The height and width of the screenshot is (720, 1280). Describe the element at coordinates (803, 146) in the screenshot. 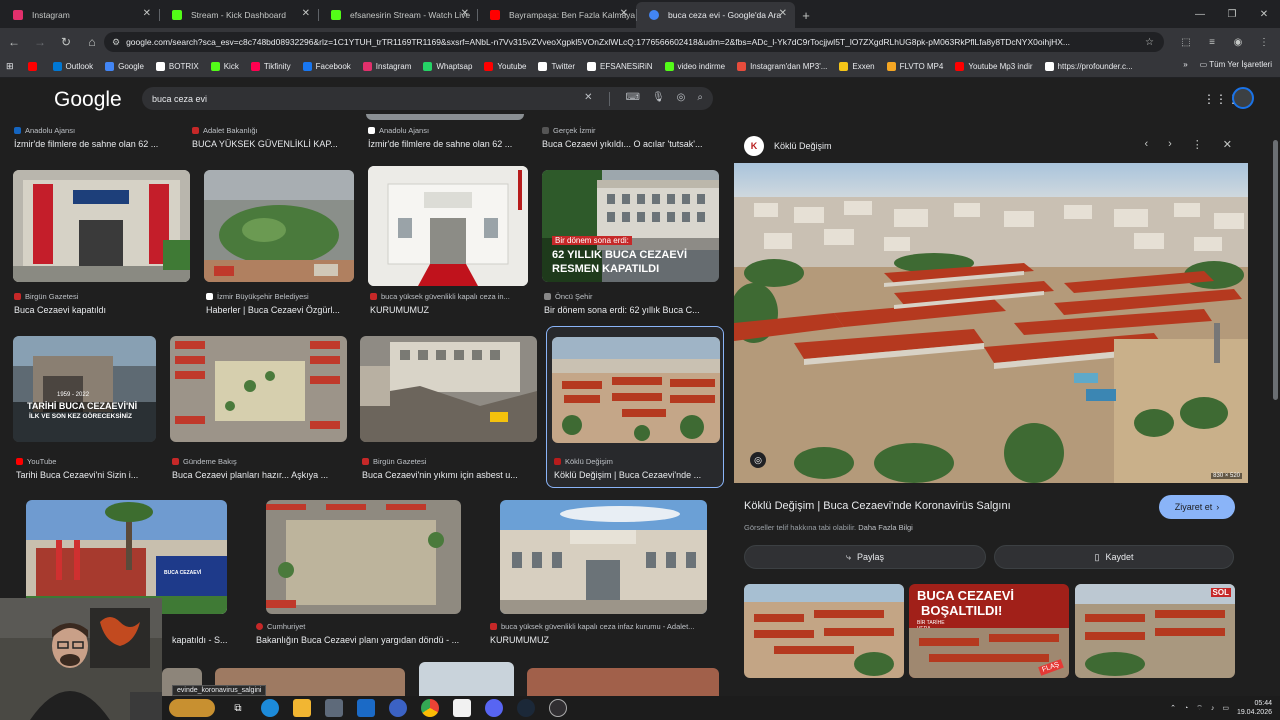

I see `panel-site-name: Köklü Değişim` at that location.